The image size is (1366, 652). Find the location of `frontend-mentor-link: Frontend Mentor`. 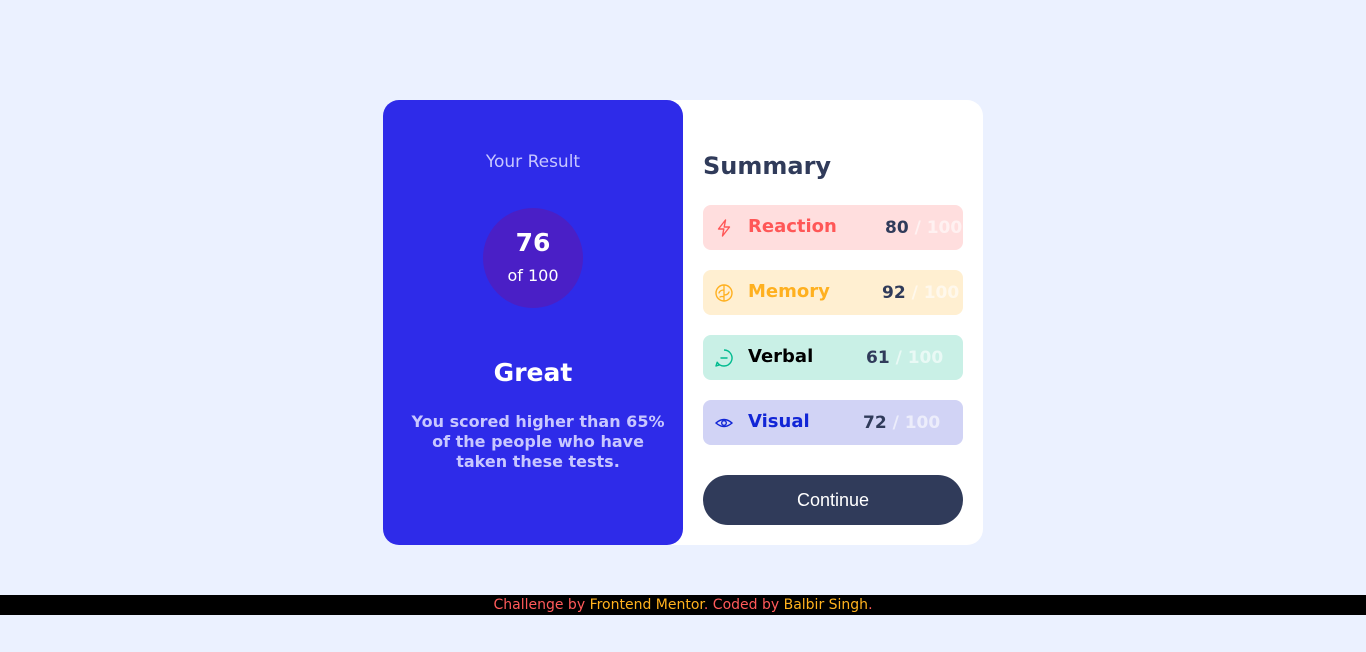

frontend-mentor-link: Frontend Mentor is located at coordinates (647, 605).